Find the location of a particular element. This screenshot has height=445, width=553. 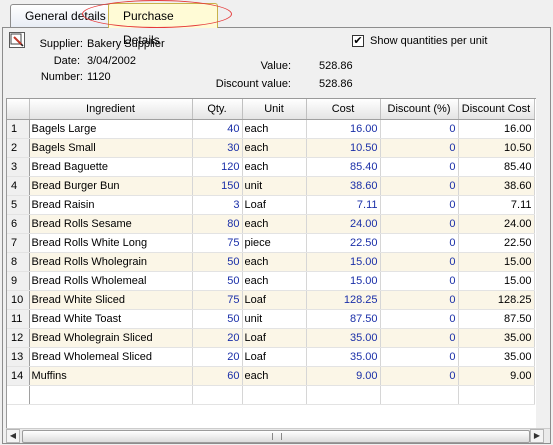

cell-cost: 128.25 is located at coordinates (343, 300).